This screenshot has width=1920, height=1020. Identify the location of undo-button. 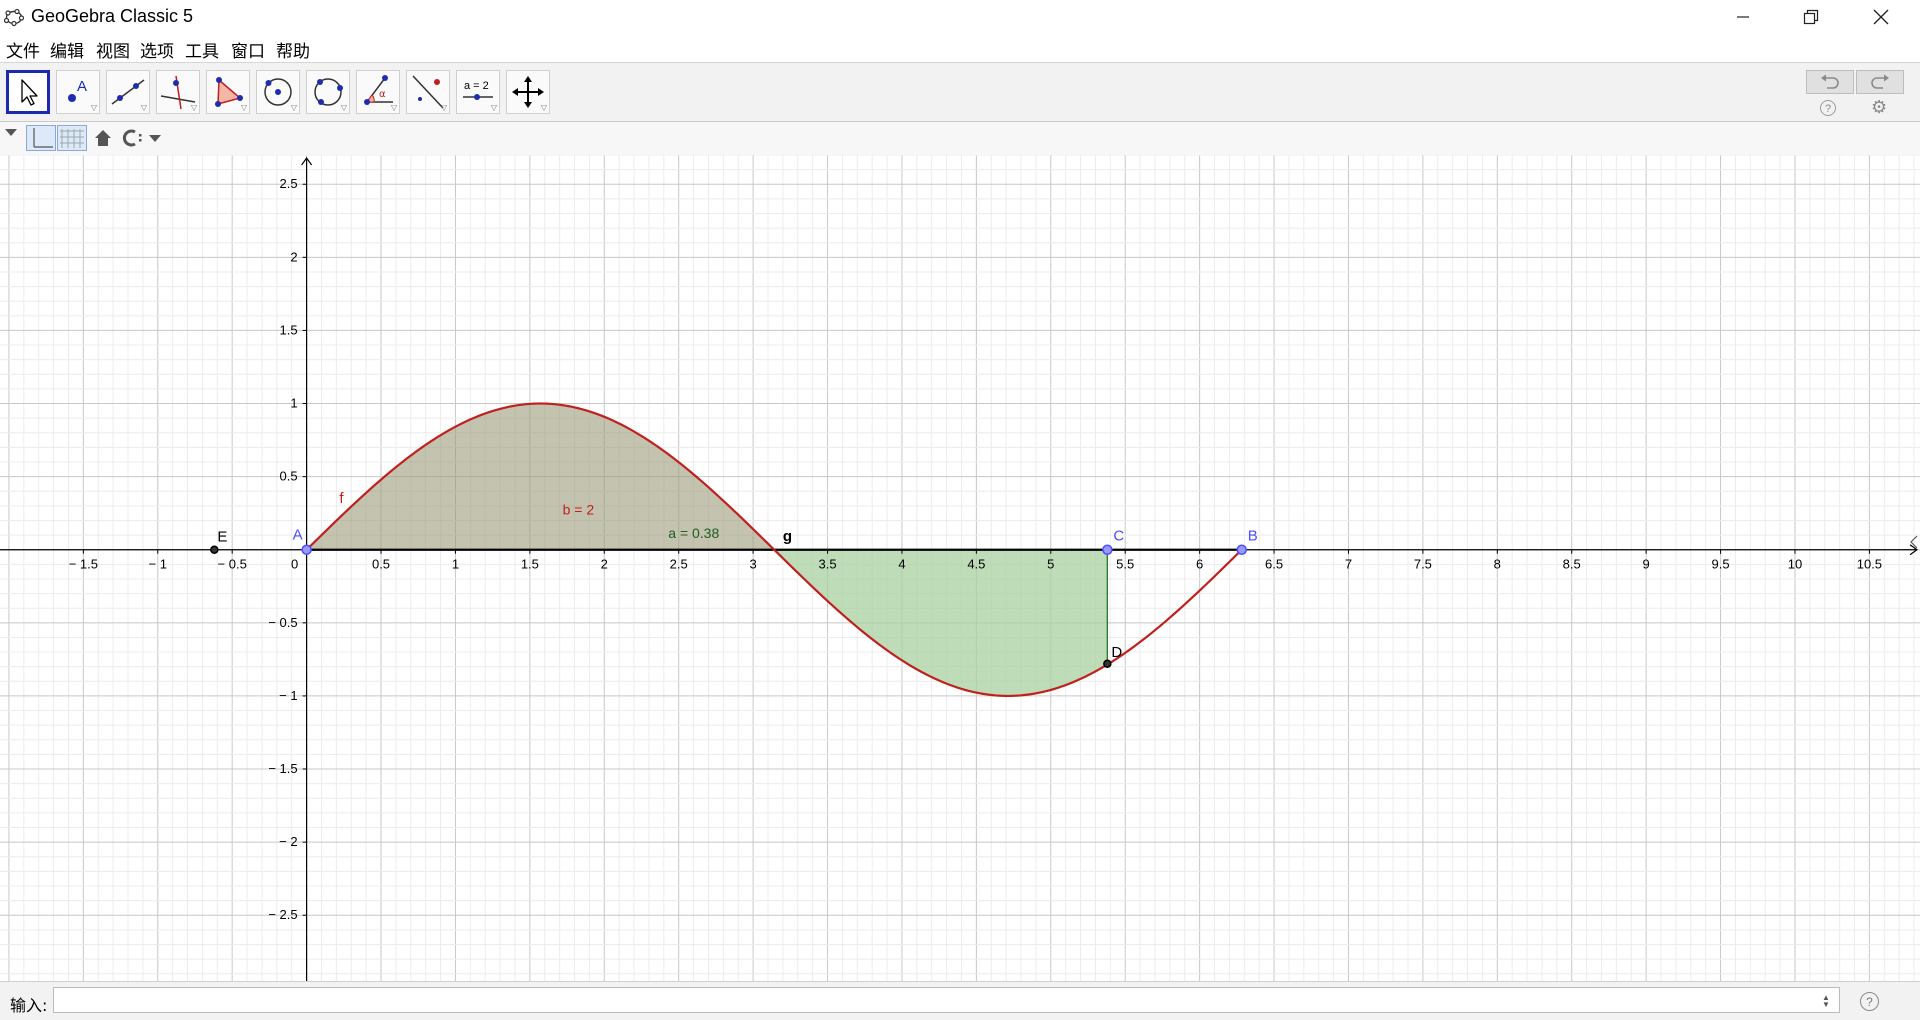
(1830, 82).